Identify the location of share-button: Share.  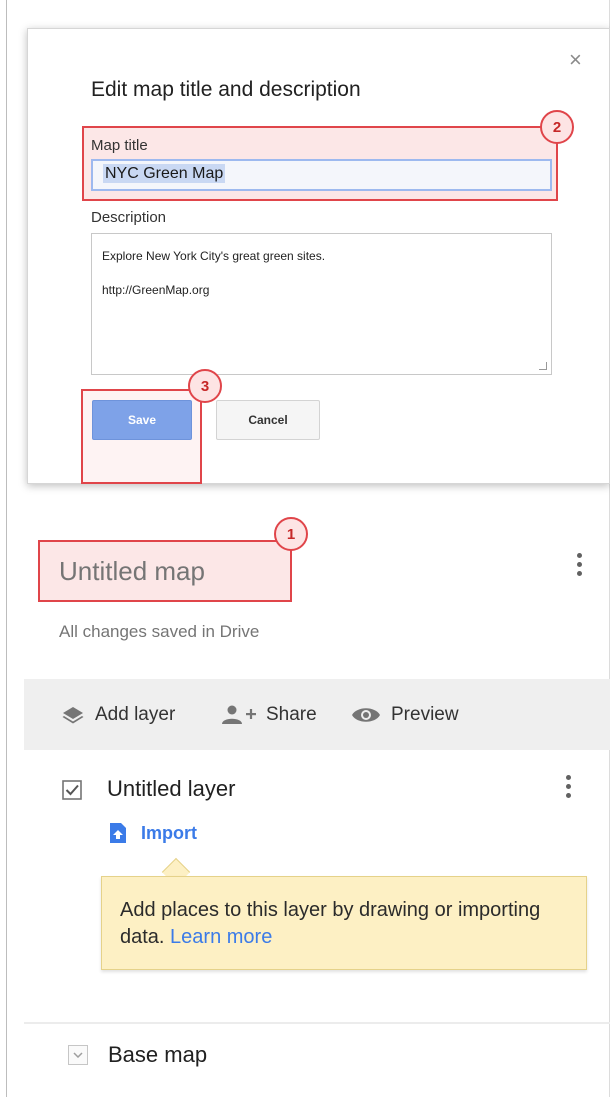
(268, 714).